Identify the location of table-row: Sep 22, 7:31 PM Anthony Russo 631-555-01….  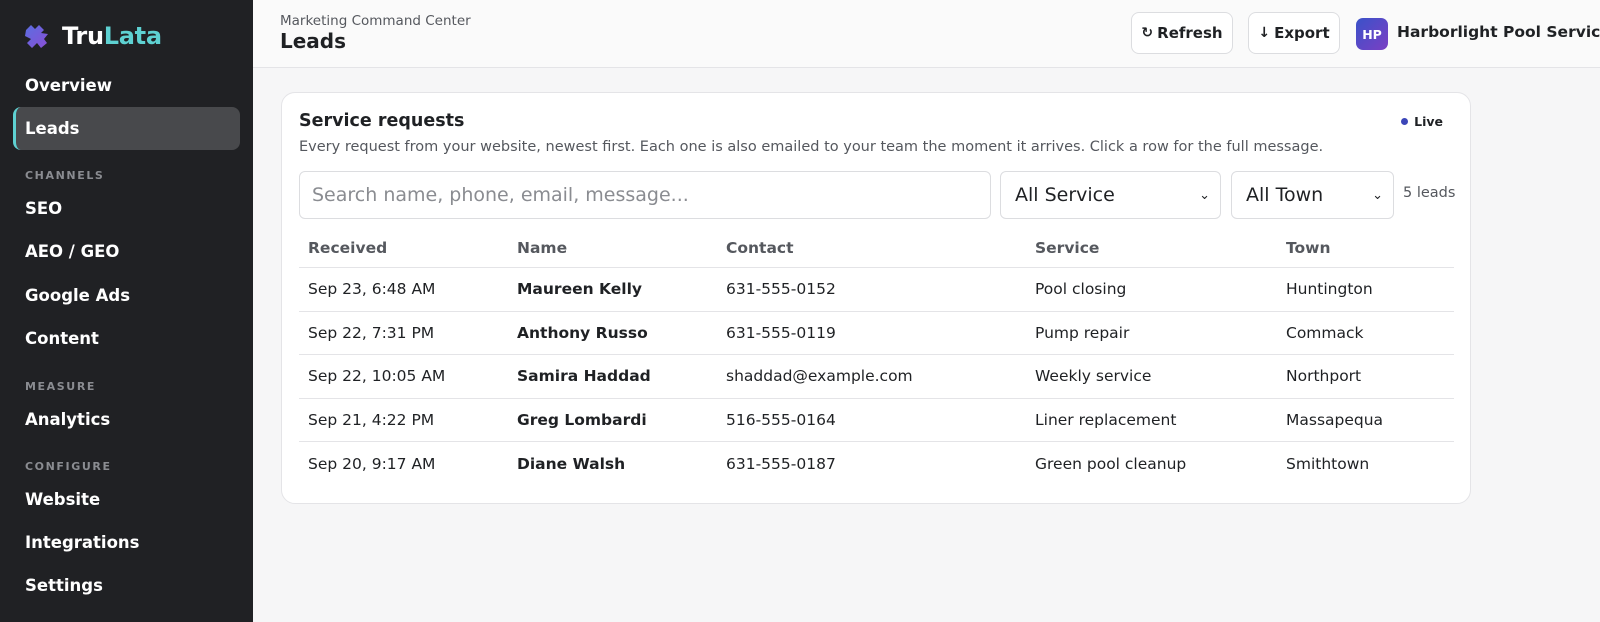
(876, 333).